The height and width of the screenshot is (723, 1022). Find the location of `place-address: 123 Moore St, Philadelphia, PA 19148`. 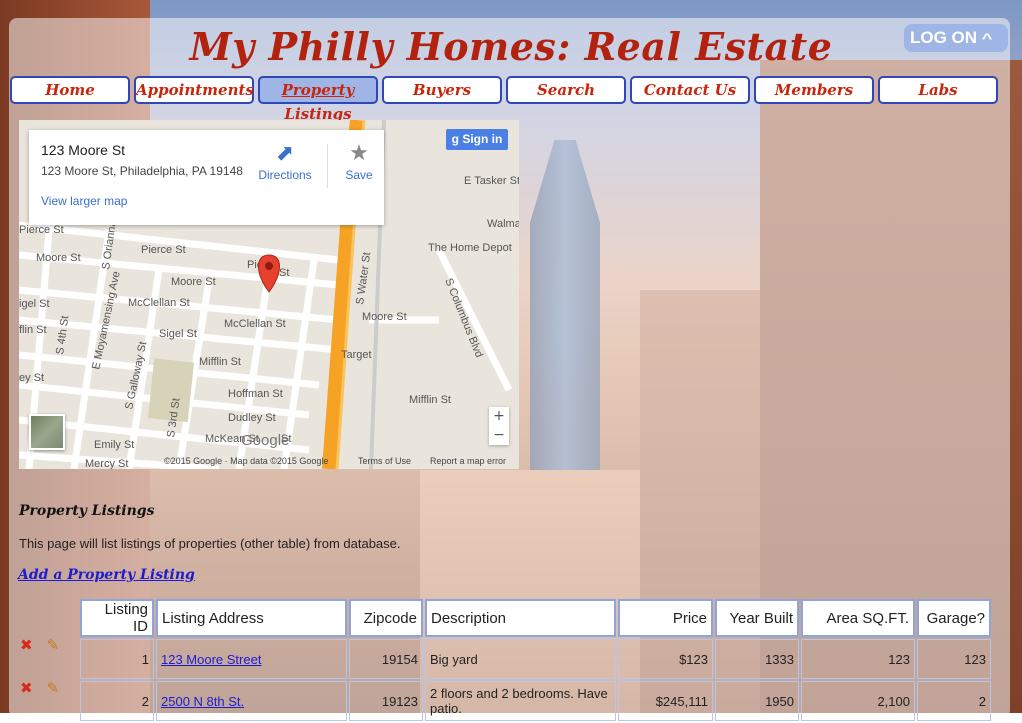

place-address: 123 Moore St, Philadelphia, PA 19148 is located at coordinates (142, 171).